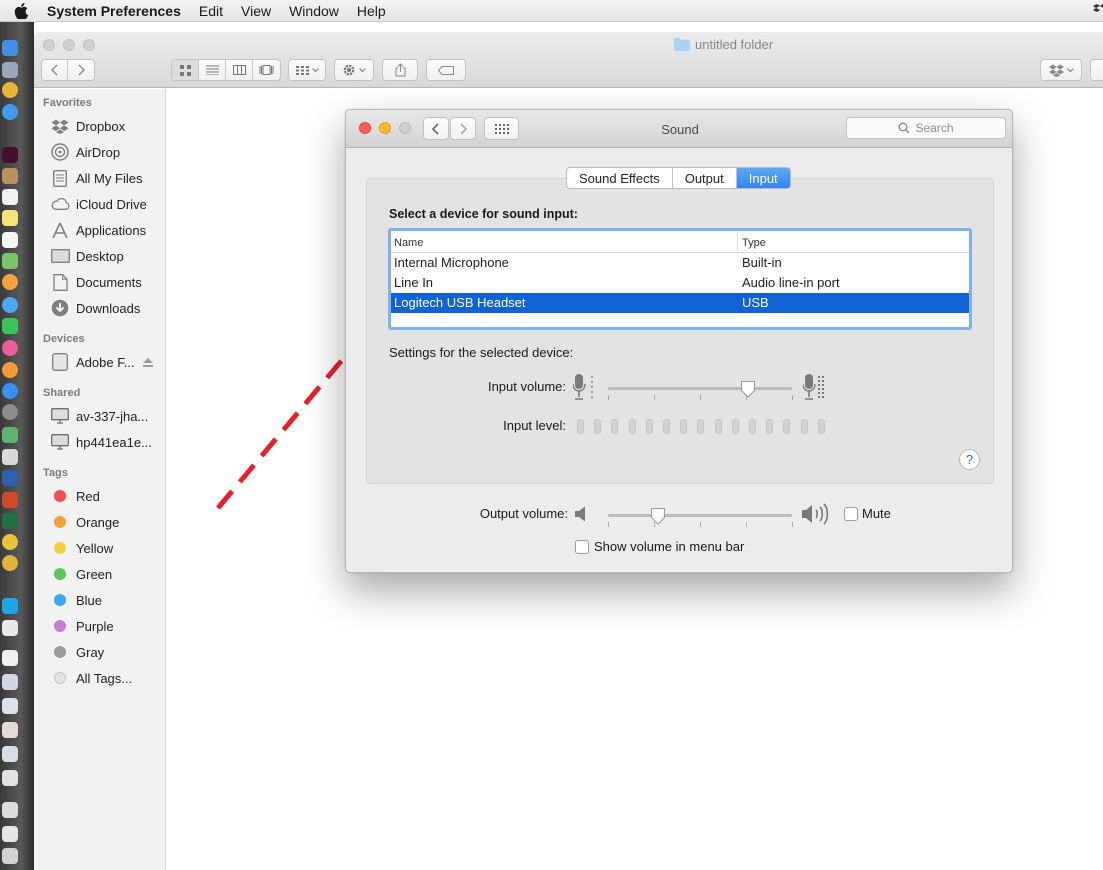  I want to click on output-volume-label: Output volume:, so click(523, 513).